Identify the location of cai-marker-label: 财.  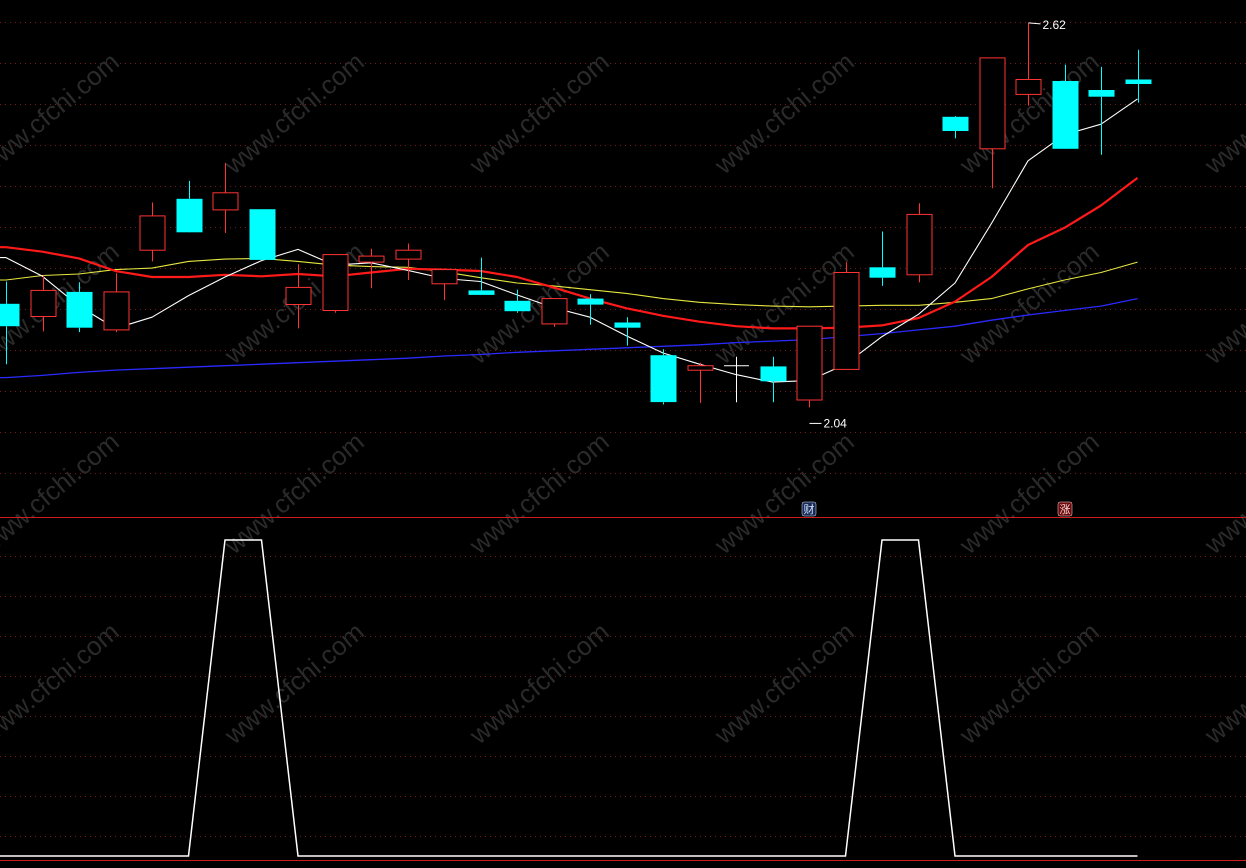
(809, 509).